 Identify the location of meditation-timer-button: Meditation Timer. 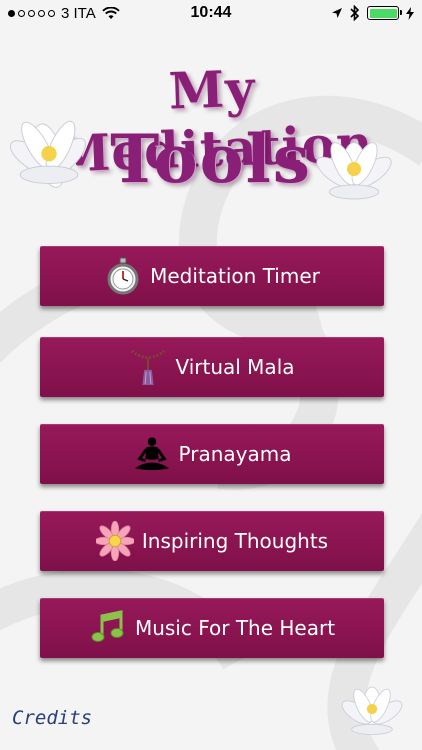
(212, 276).